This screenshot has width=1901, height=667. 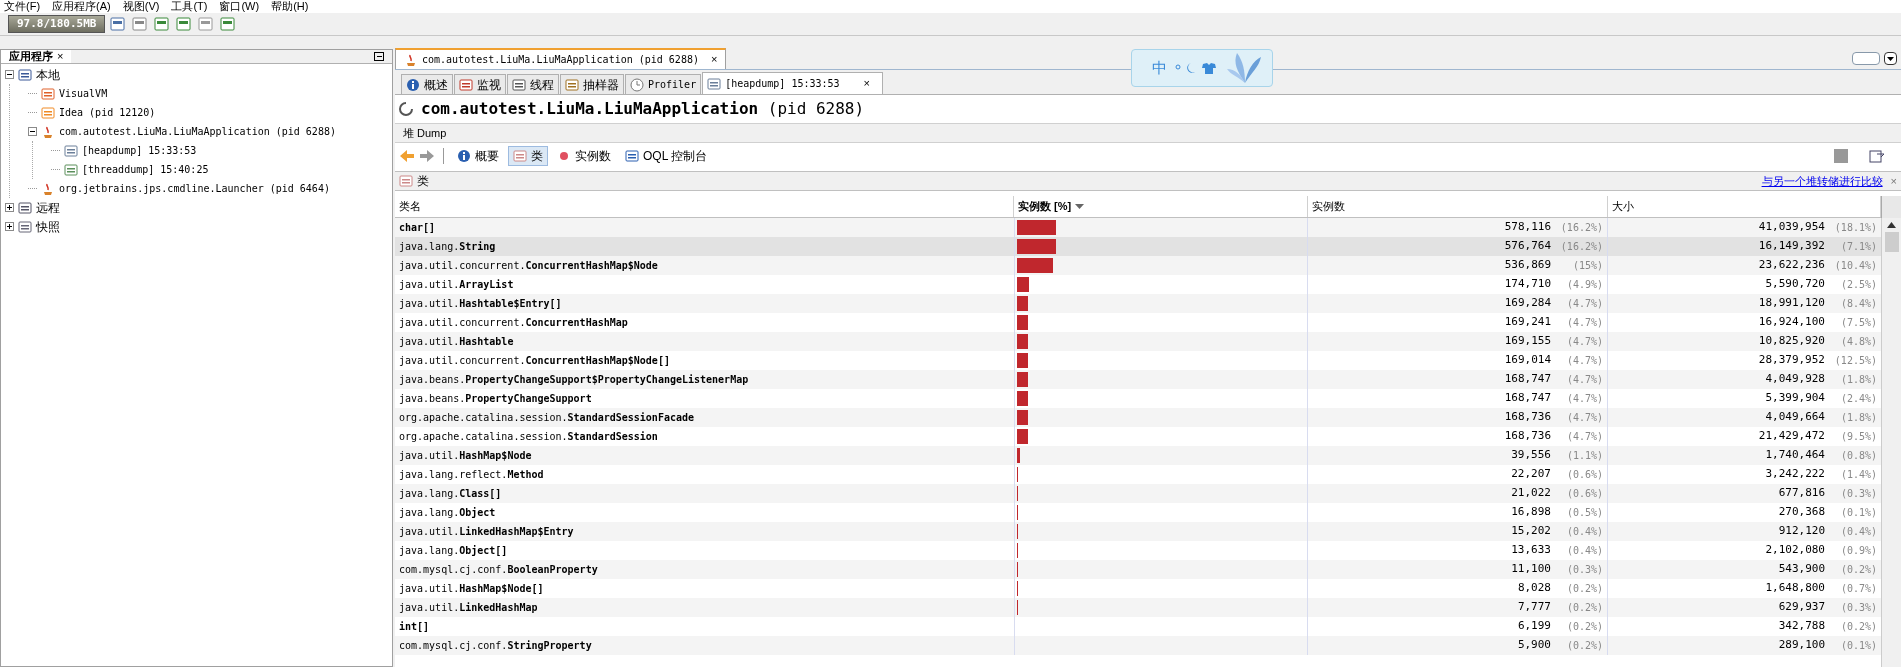 I want to click on panel-title: 应用程序, so click(x=31, y=56).